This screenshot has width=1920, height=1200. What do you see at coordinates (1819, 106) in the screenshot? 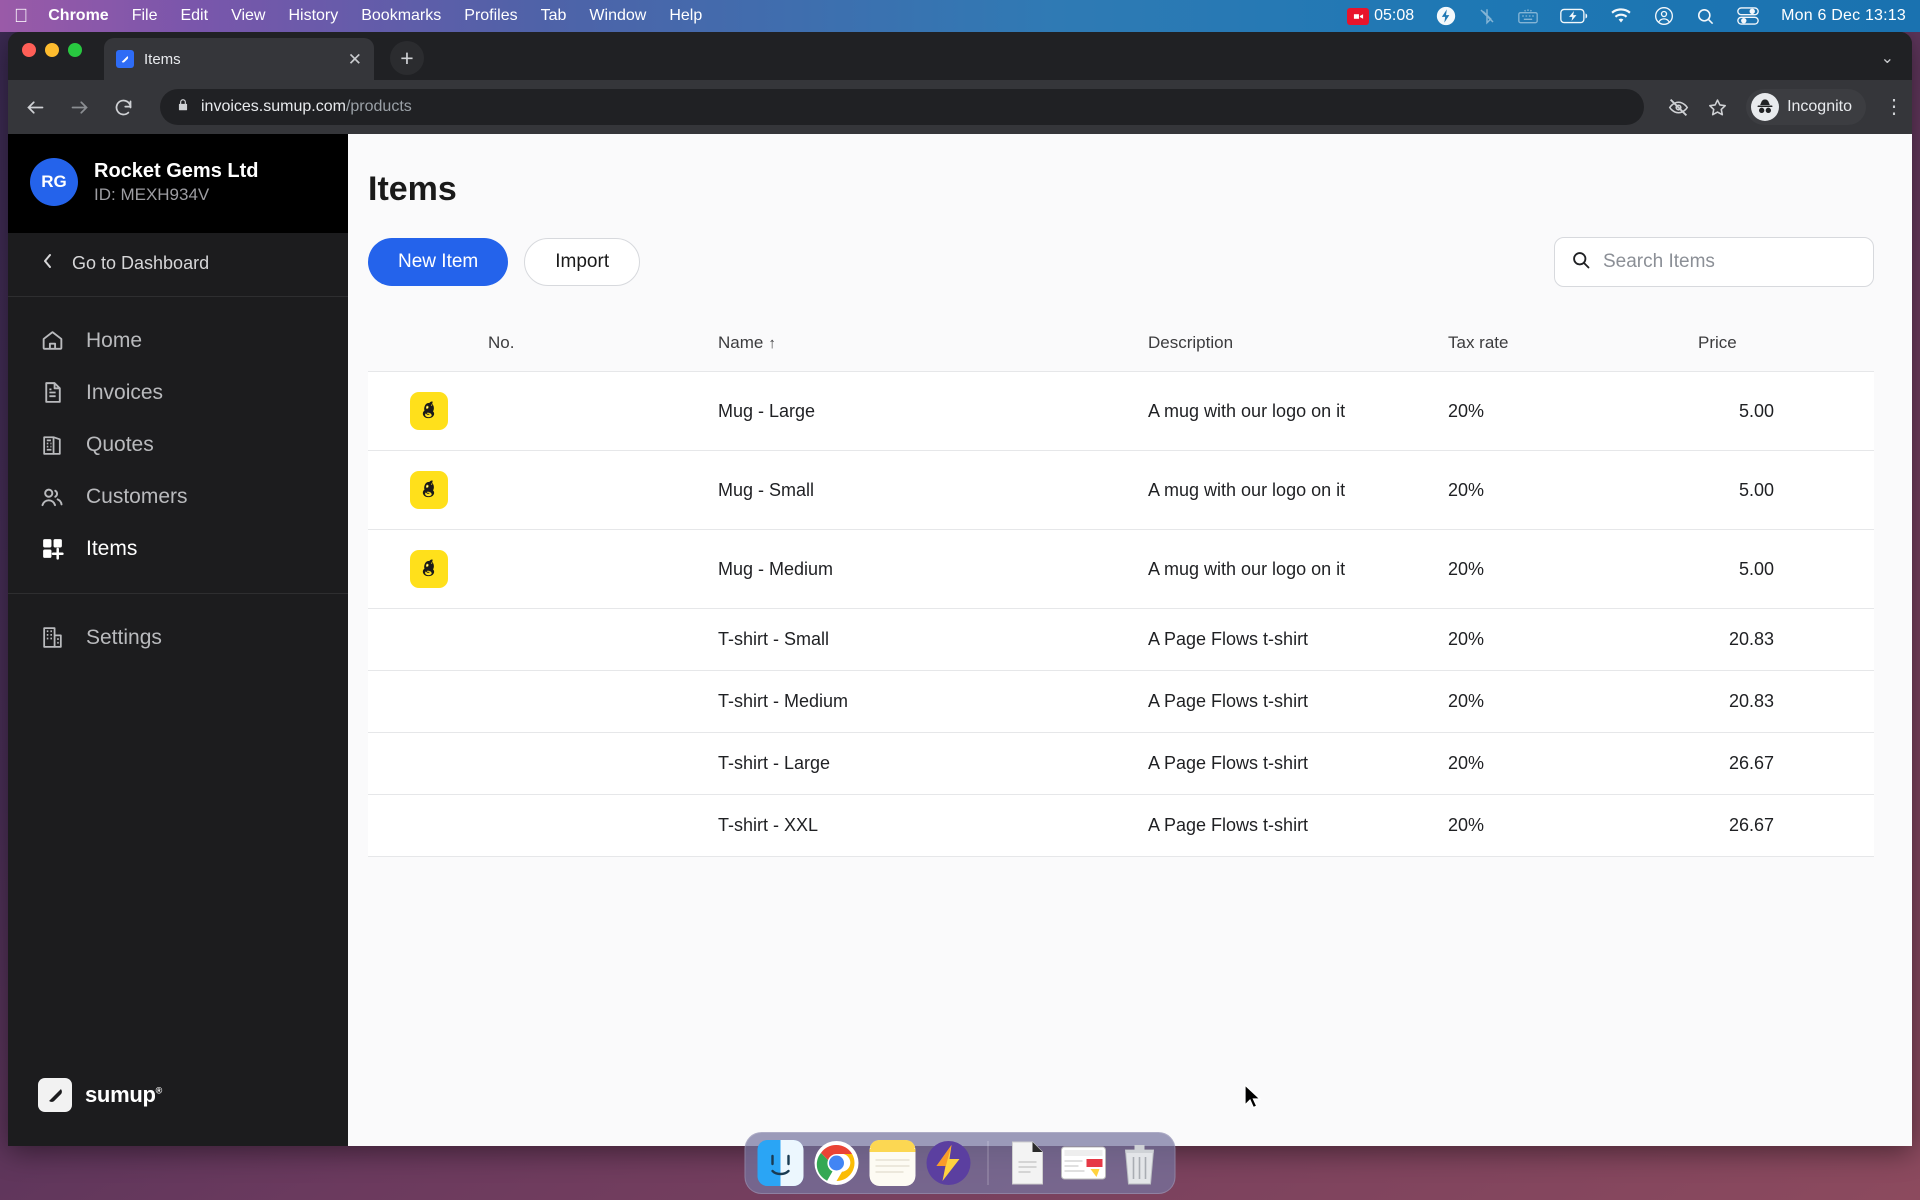
I see `profile-label: Incognito` at bounding box center [1819, 106].